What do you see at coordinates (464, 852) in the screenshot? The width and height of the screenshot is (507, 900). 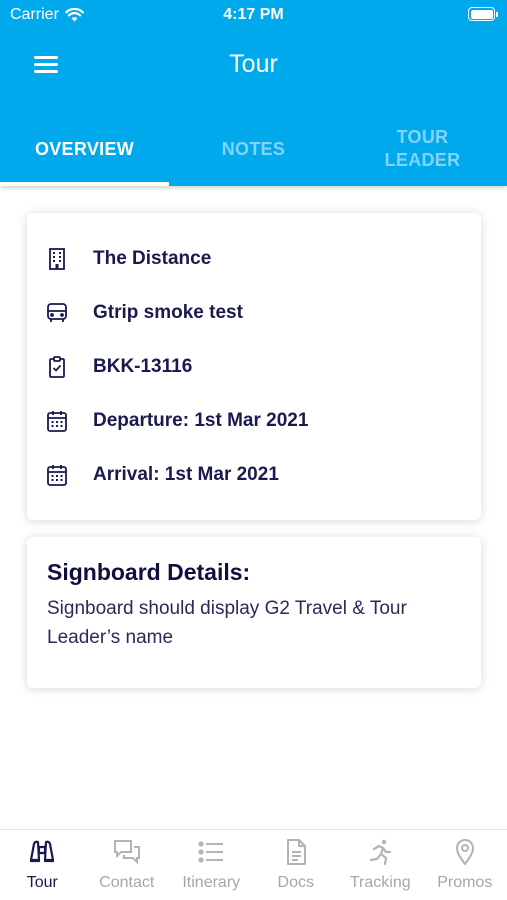 I see `location-pin-icon` at bounding box center [464, 852].